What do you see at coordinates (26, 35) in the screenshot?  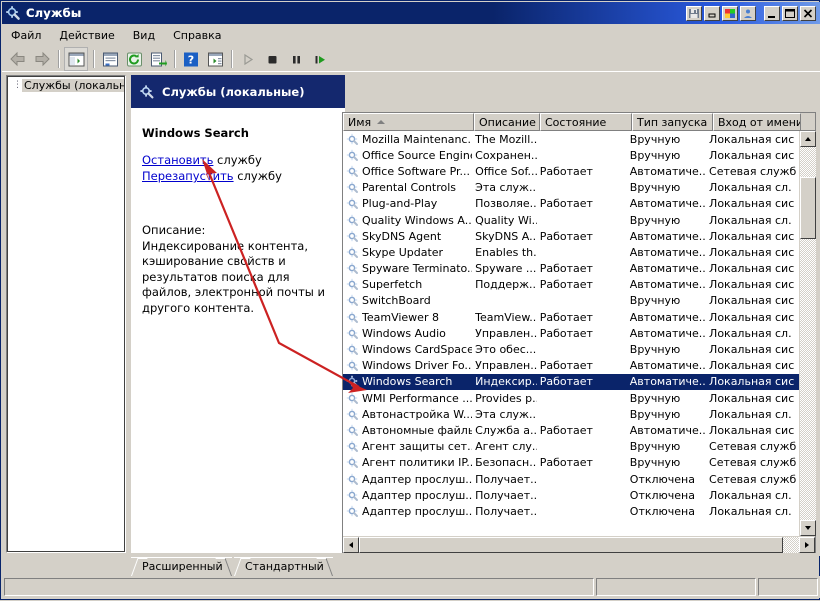 I see `menu-file: Файл` at bounding box center [26, 35].